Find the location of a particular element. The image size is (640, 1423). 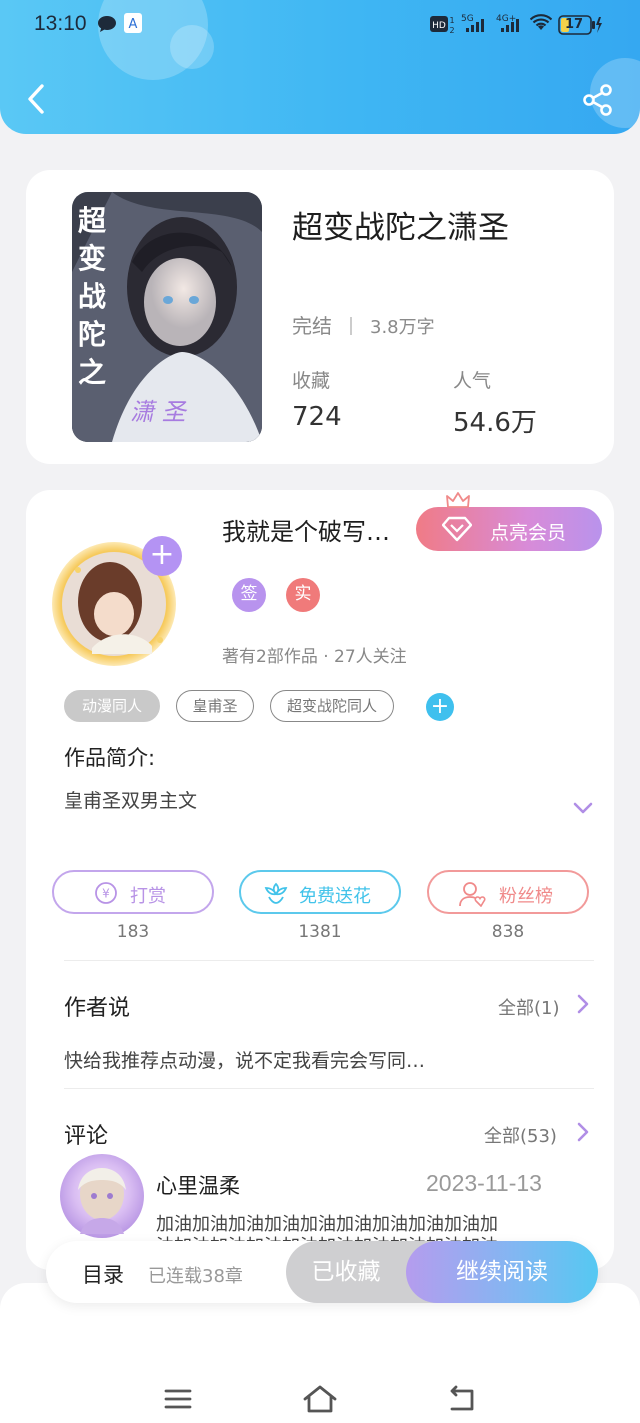

add-tag-button: + is located at coordinates (440, 707).